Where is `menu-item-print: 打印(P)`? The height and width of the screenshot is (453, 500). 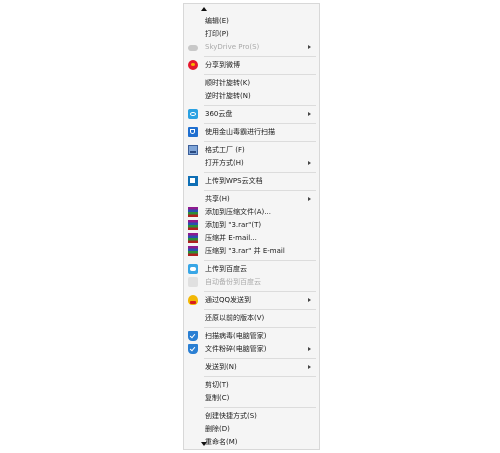
menu-item-print: 打印(P) is located at coordinates (251, 34).